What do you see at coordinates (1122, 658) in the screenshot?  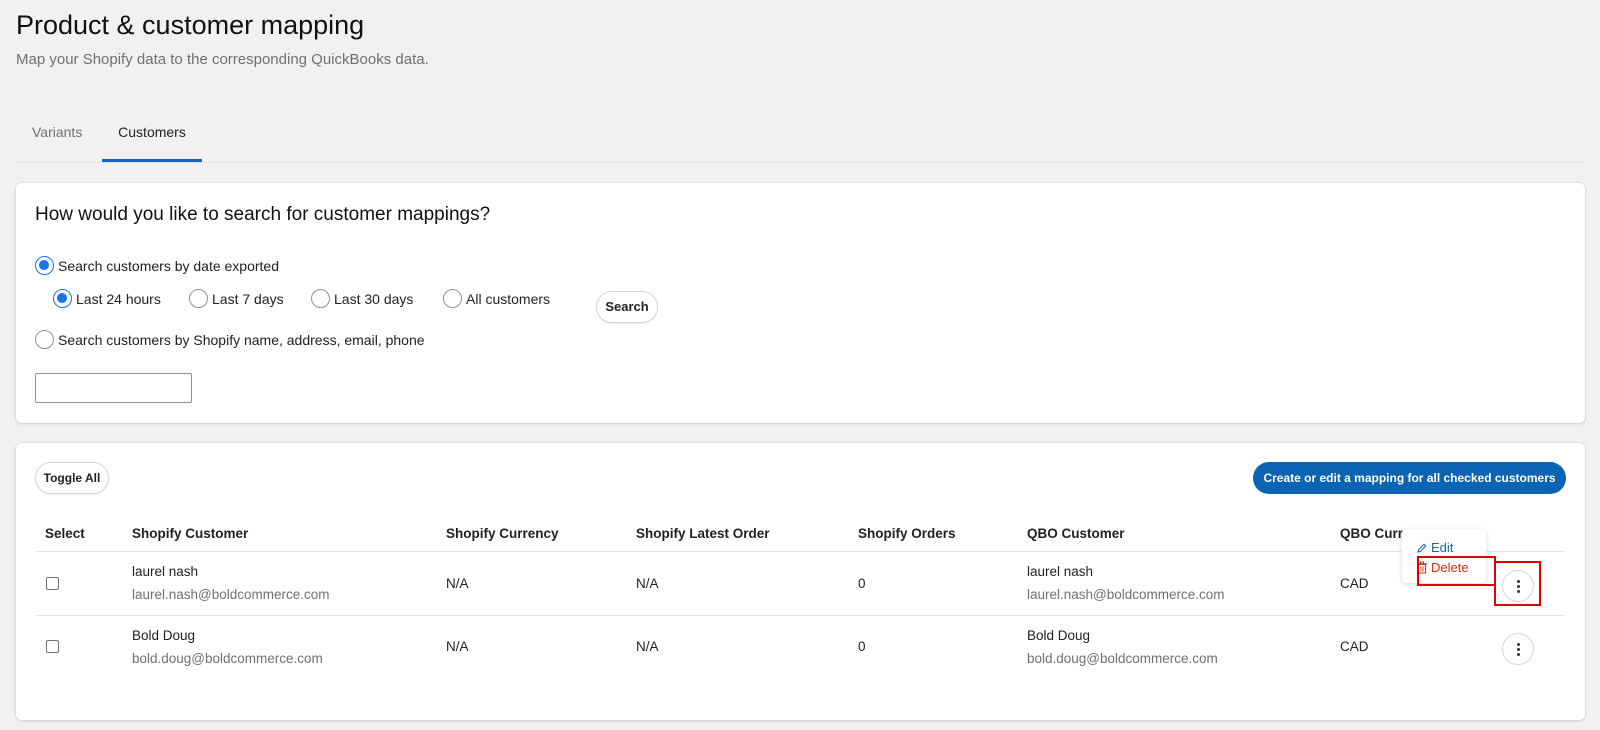 I see `qbo-customer-email: bold.doug@boldcommerce.com` at bounding box center [1122, 658].